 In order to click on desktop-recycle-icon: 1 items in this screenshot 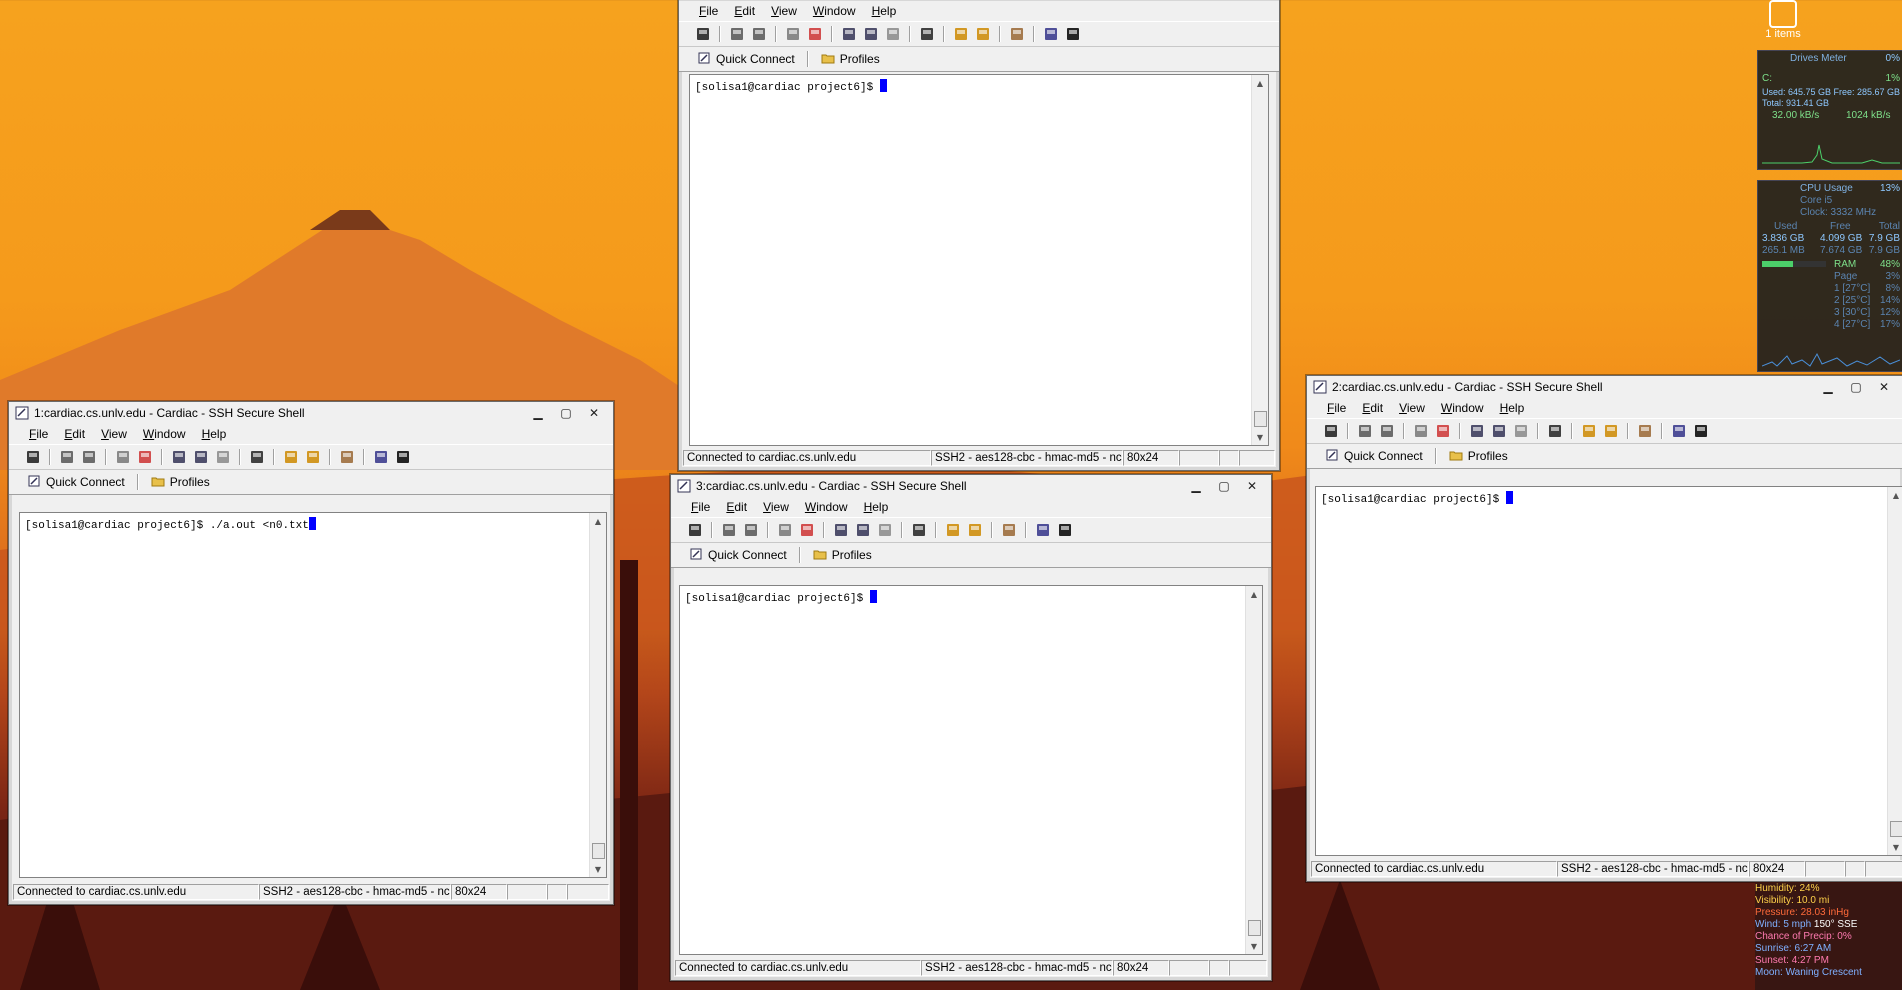, I will do `click(1783, 20)`.